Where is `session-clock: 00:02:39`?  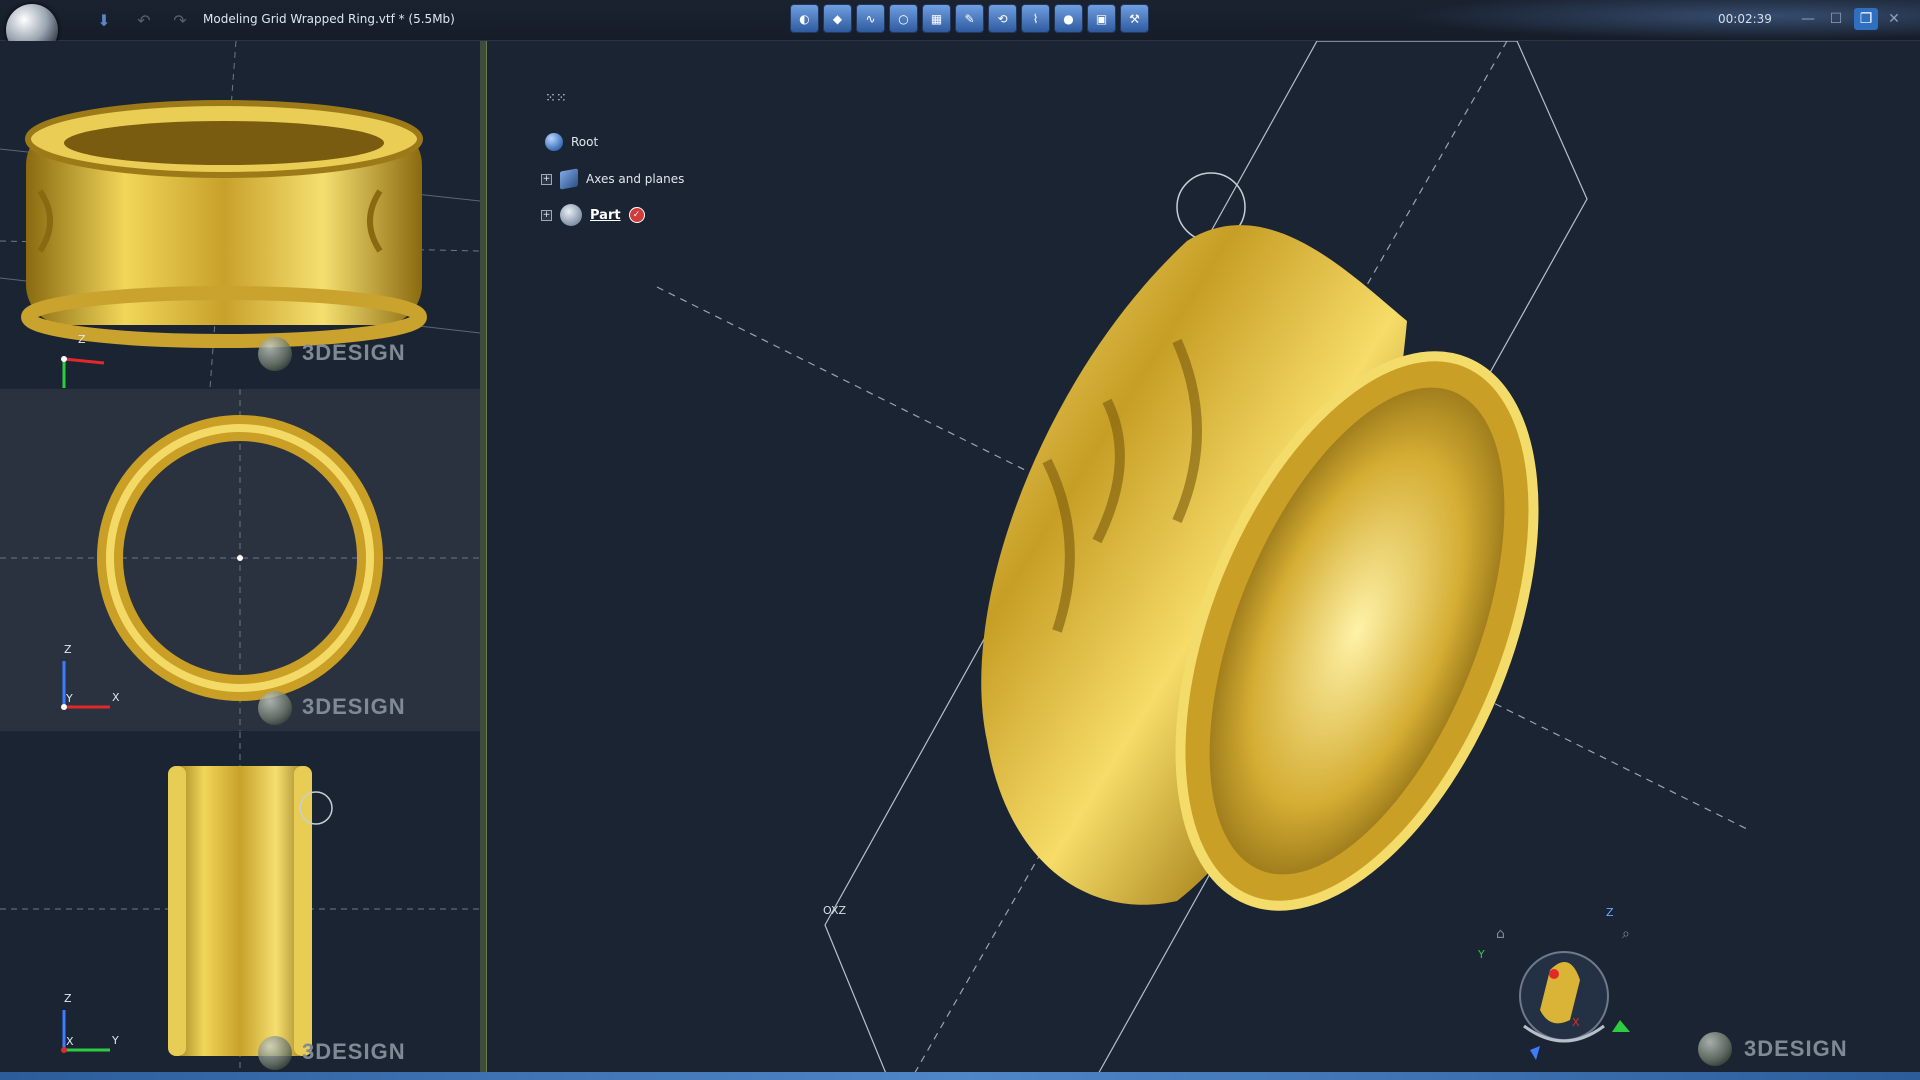 session-clock: 00:02:39 is located at coordinates (1745, 19).